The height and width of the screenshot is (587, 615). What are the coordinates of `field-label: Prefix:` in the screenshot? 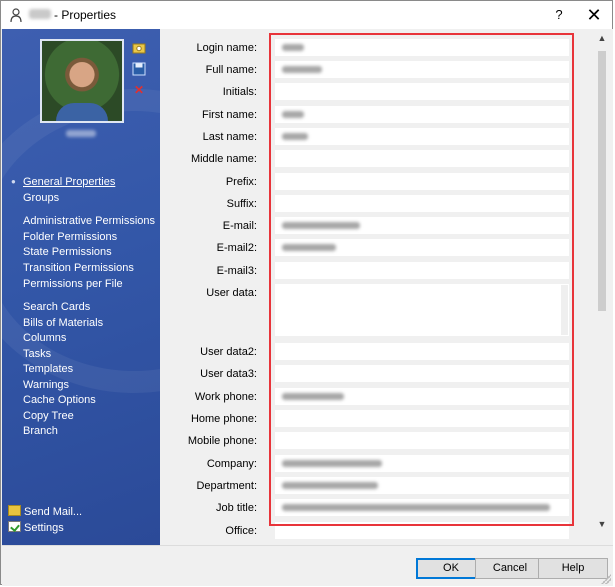 It's located at (241, 182).